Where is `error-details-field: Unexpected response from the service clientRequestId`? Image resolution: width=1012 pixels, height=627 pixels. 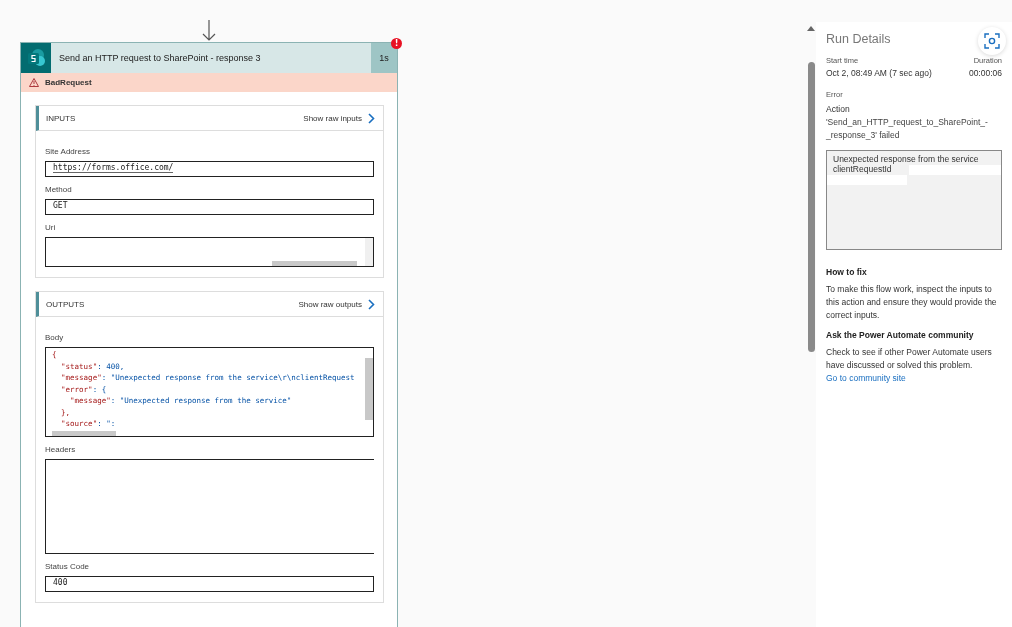
error-details-field: Unexpected response from the service clientRequestId is located at coordinates (914, 200).